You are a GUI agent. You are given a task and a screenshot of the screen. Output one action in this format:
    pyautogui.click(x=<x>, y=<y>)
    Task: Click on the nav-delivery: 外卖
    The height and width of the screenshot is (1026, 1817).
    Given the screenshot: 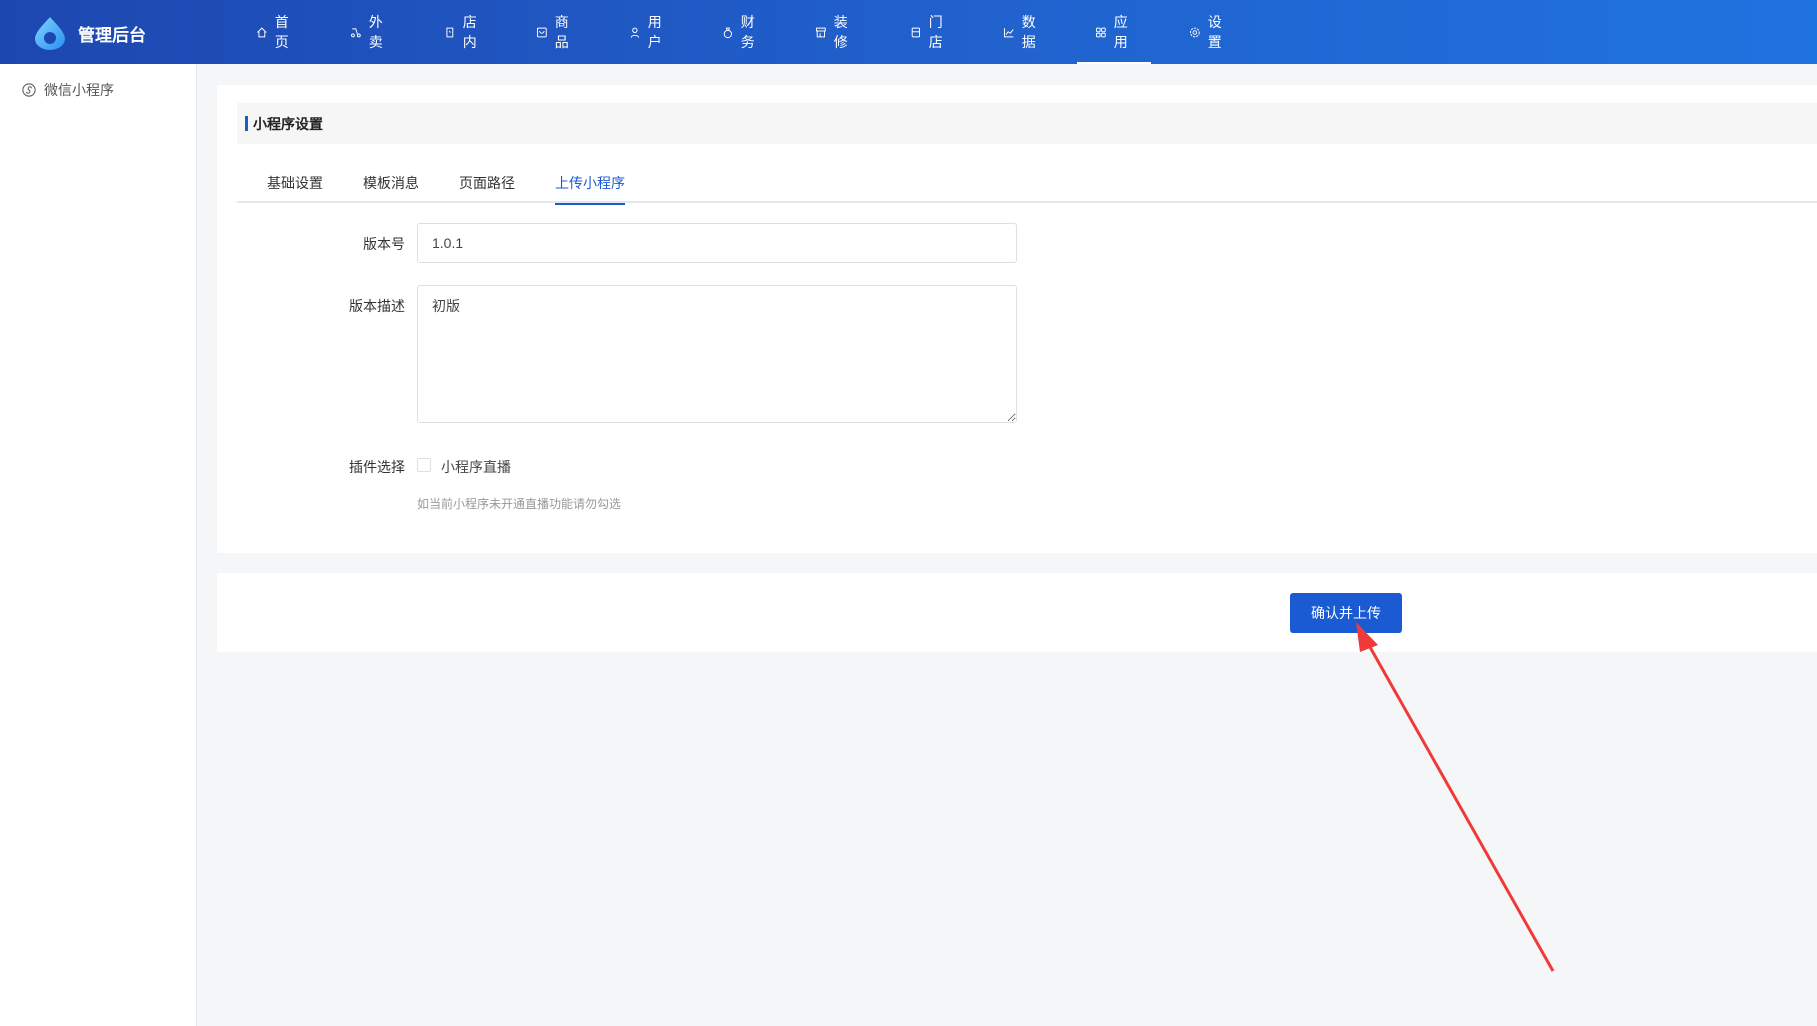 What is the action you would take?
    pyautogui.click(x=369, y=32)
    